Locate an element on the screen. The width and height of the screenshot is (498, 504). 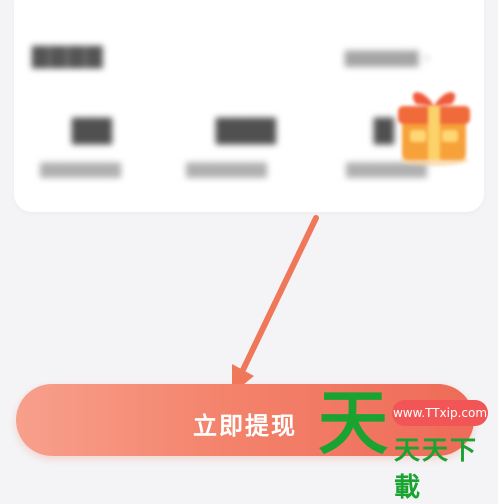
withdraw-now-label: 立即提现 is located at coordinates (245, 426).